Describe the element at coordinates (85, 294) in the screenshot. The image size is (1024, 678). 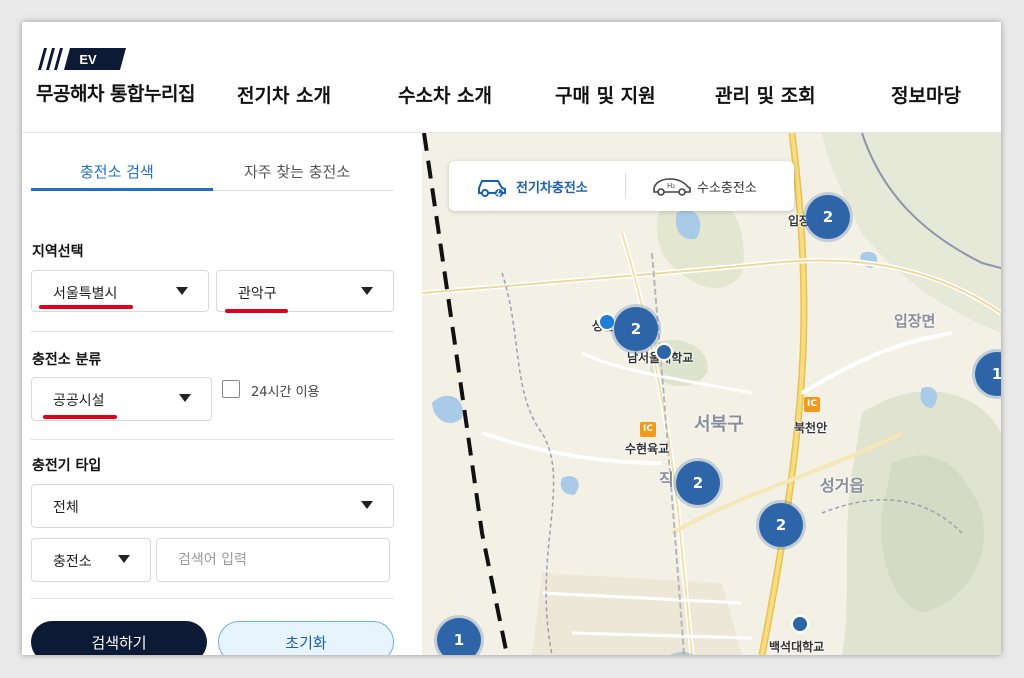
I see `city-select-value: 서울특별시` at that location.